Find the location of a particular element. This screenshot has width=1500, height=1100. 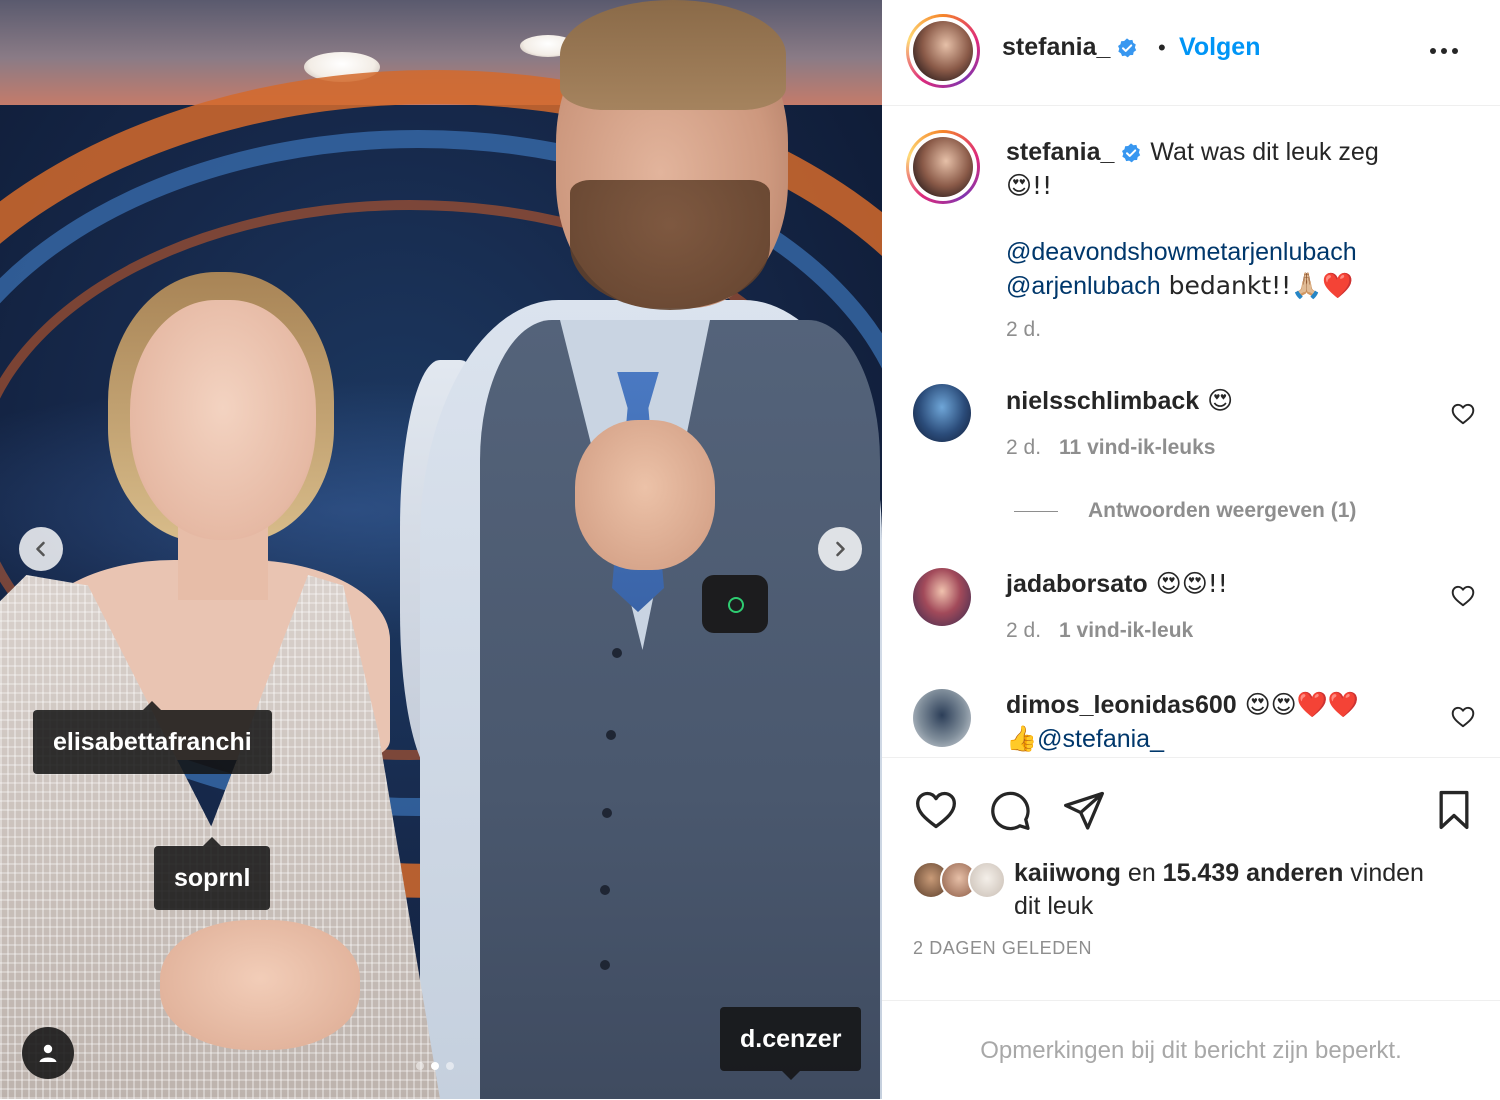

comment-meta: 2 d. 1 vind-ik-leuk is located at coordinates (1099, 631).